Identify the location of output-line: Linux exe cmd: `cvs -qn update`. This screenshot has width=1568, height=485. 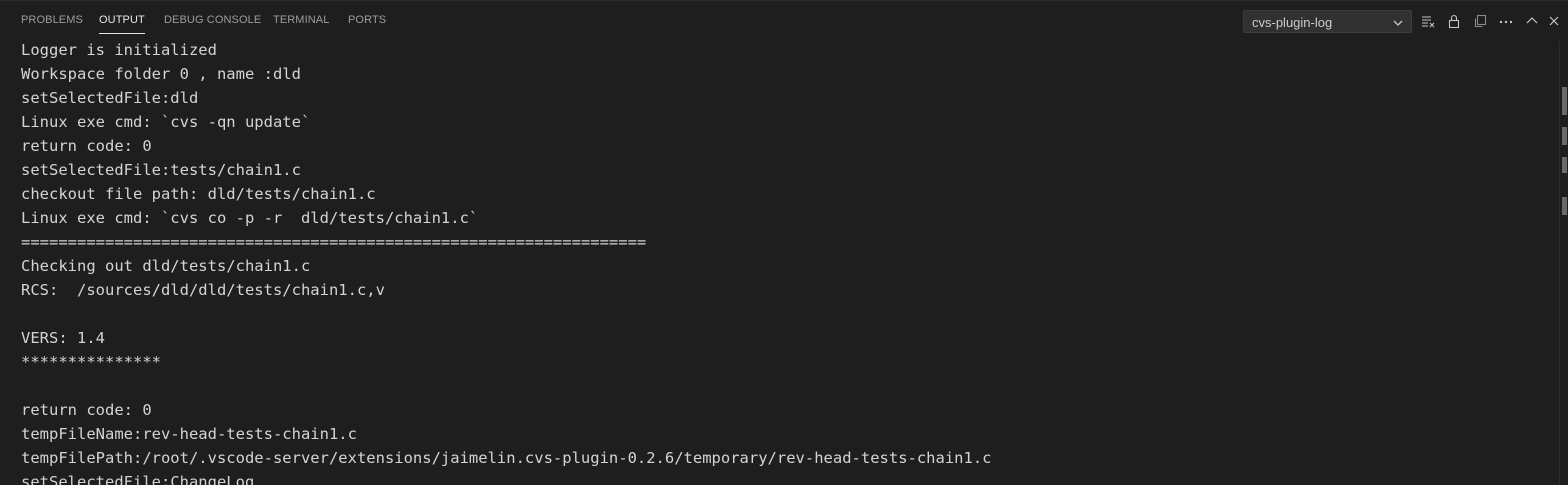
(166, 122).